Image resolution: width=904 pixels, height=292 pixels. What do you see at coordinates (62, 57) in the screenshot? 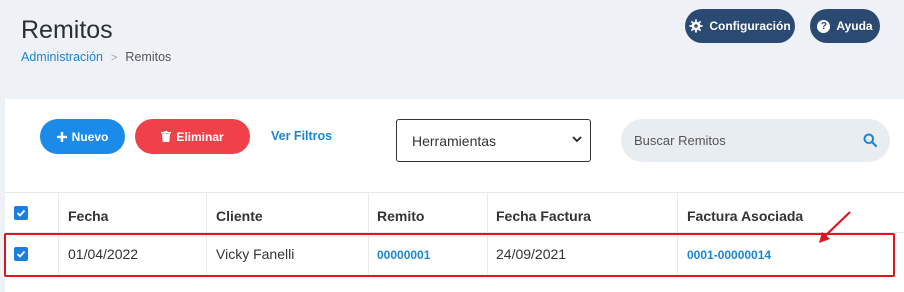
I see `breadcrumb-link-administracion: Administración` at bounding box center [62, 57].